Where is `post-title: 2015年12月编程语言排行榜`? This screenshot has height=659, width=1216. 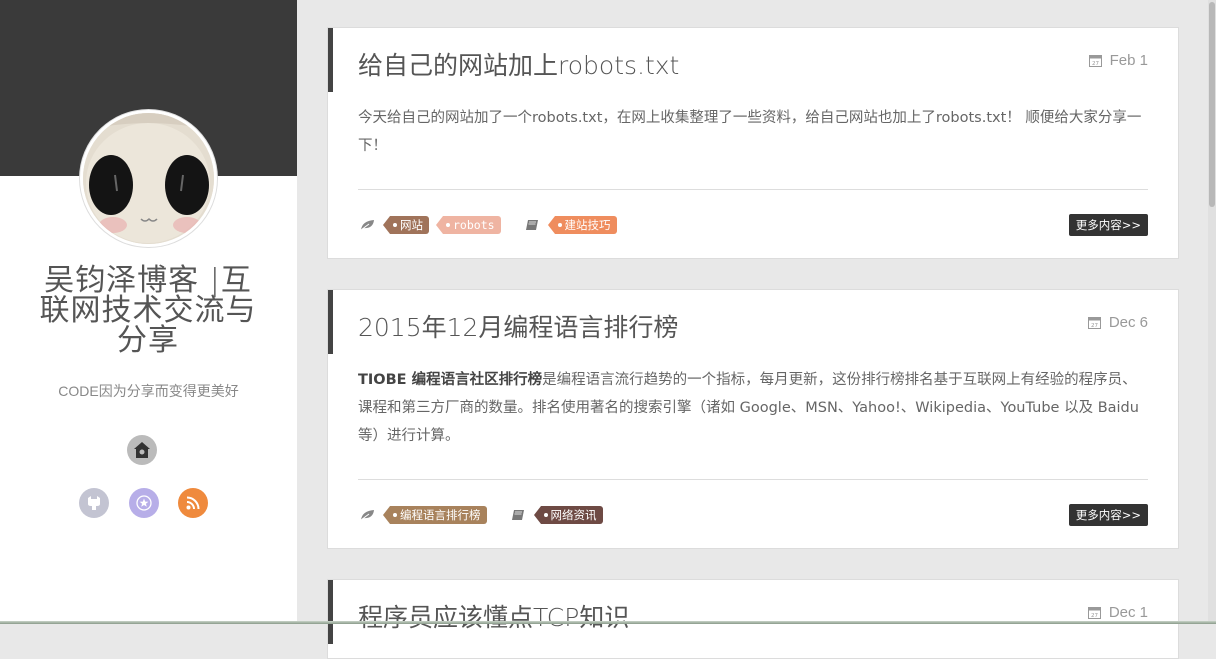 post-title: 2015年12月编程语言排行榜 is located at coordinates (518, 326).